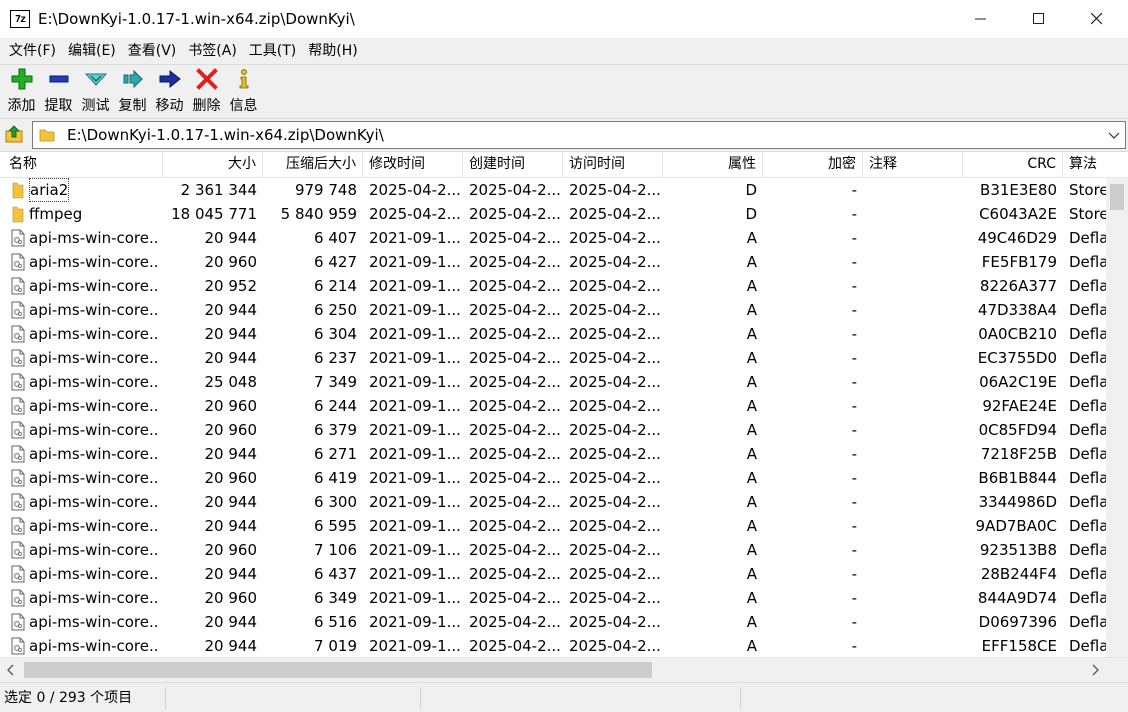 The image size is (1128, 712). I want to click on menu-help: 帮助(H), so click(332, 51).